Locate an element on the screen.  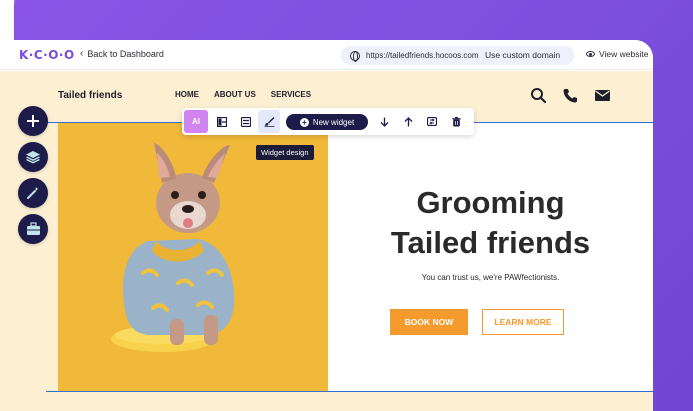
site-nav-icons is located at coordinates (570, 95).